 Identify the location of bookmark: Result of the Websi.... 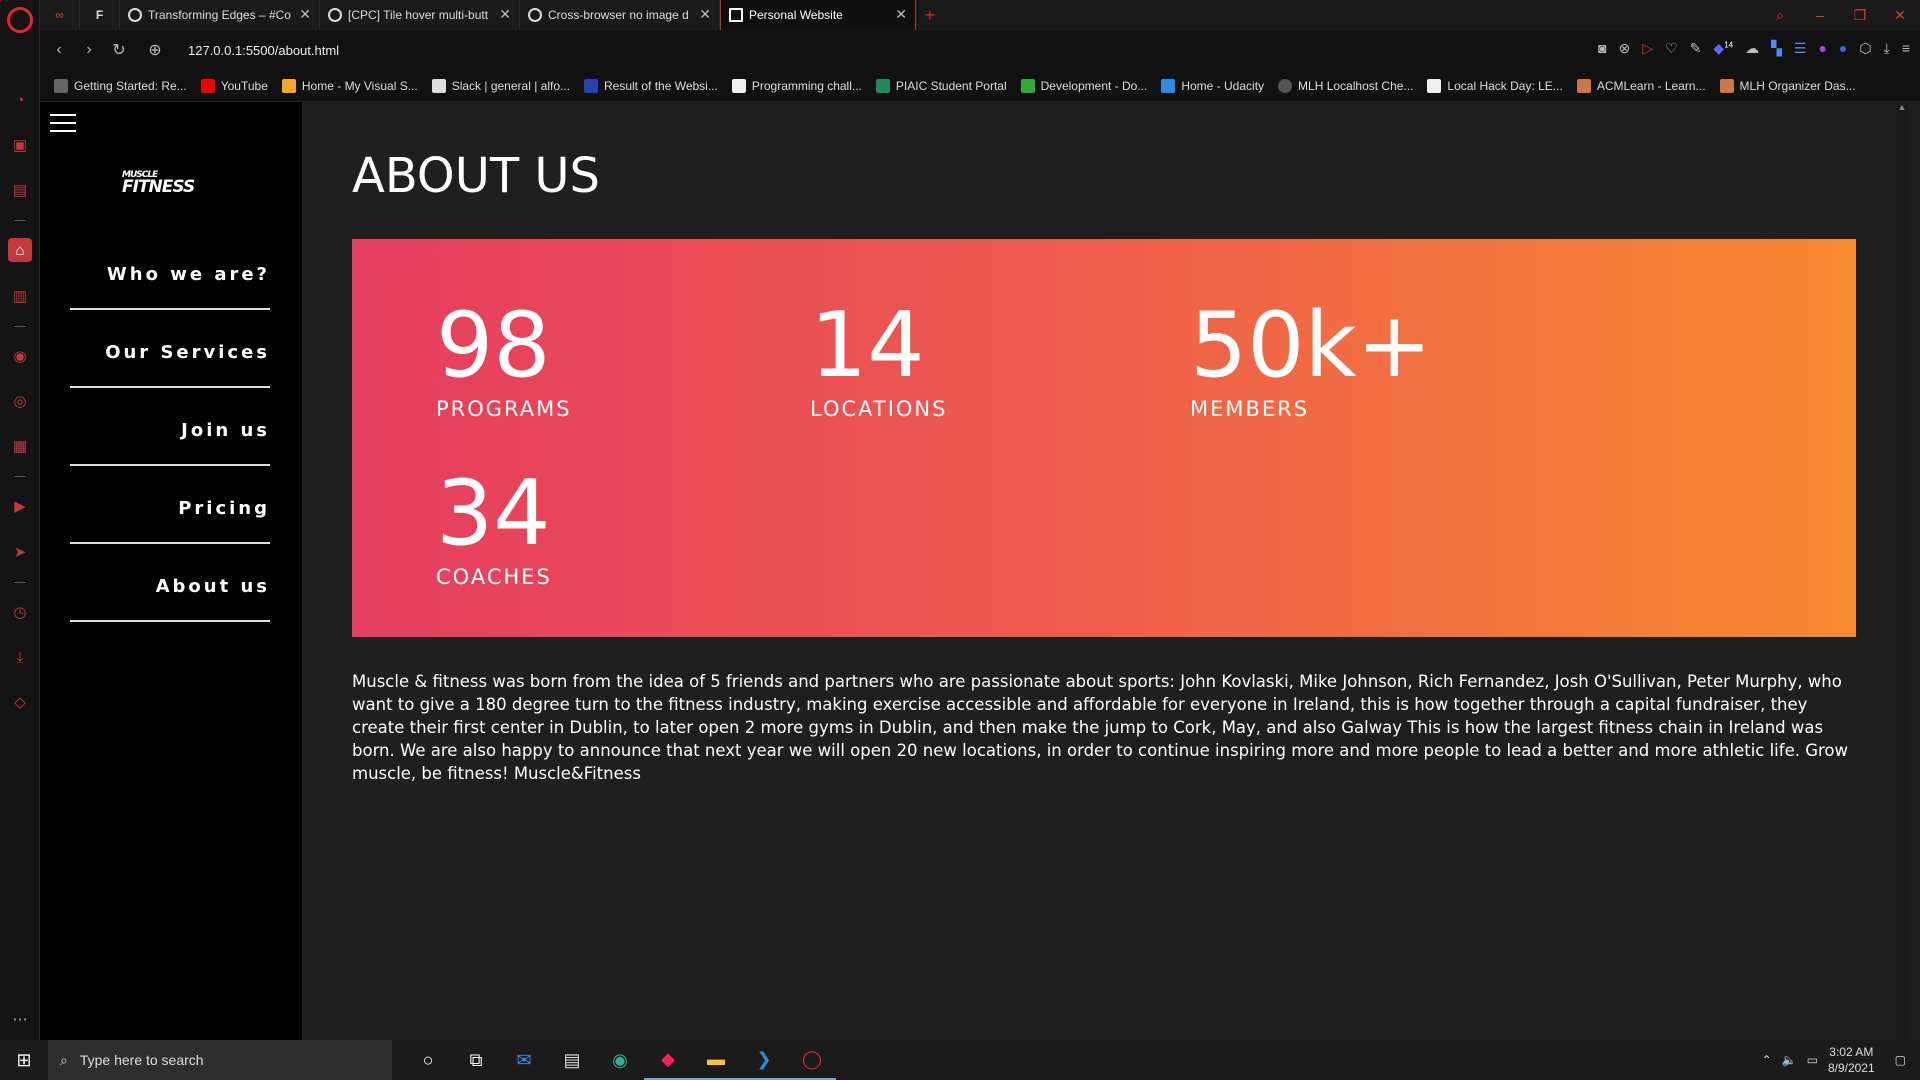
(651, 85).